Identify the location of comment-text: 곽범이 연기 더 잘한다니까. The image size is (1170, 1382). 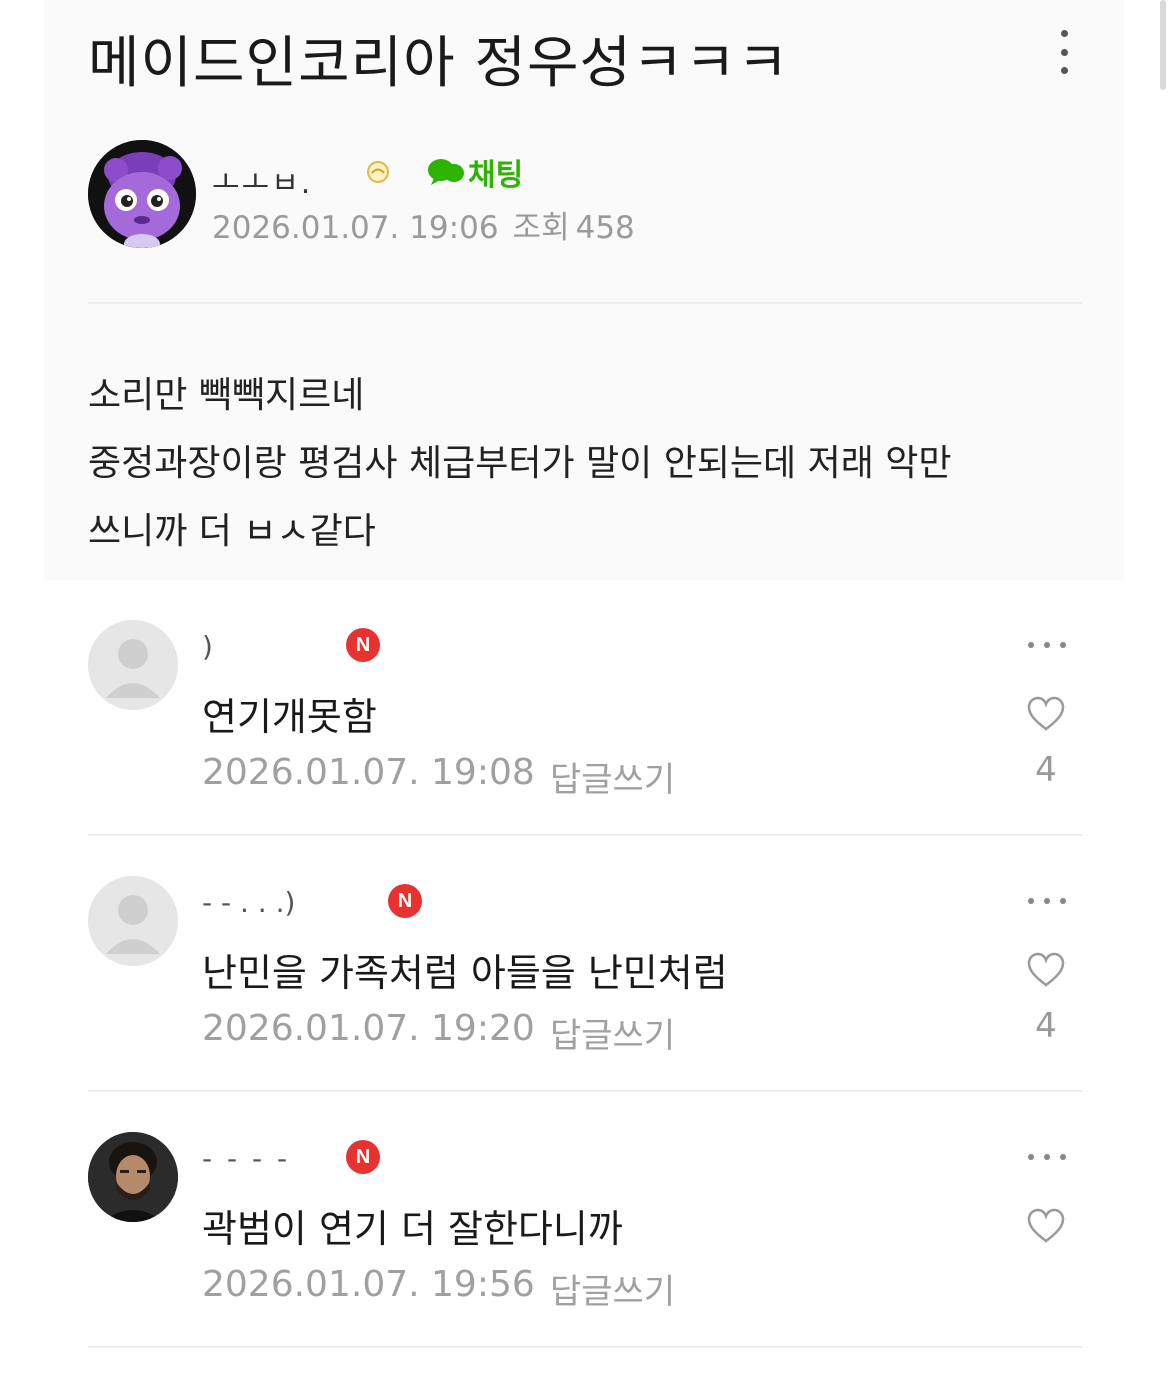
(412, 1229).